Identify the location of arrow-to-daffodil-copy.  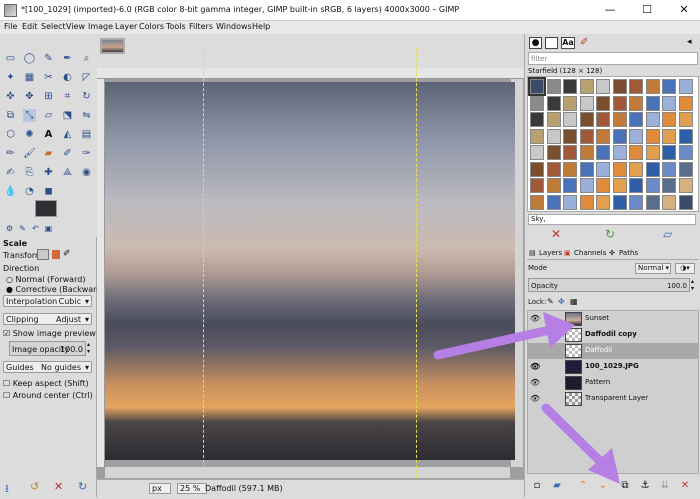
(504, 336).